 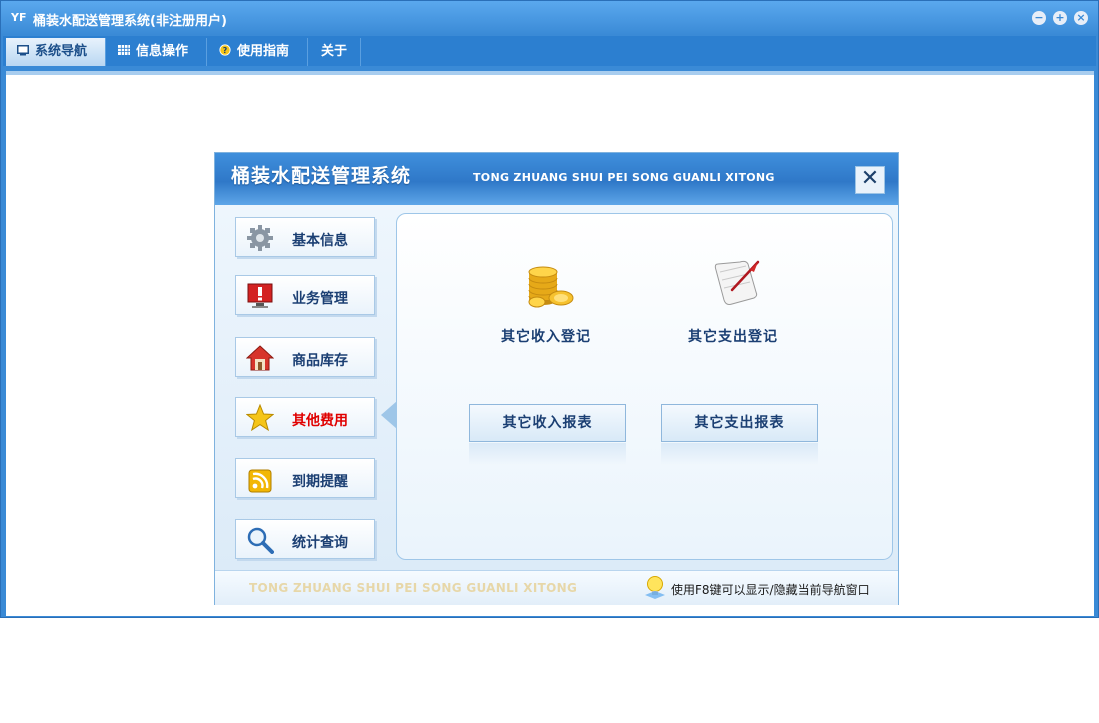 I want to click on dialog-close-button: ✕, so click(x=870, y=180).